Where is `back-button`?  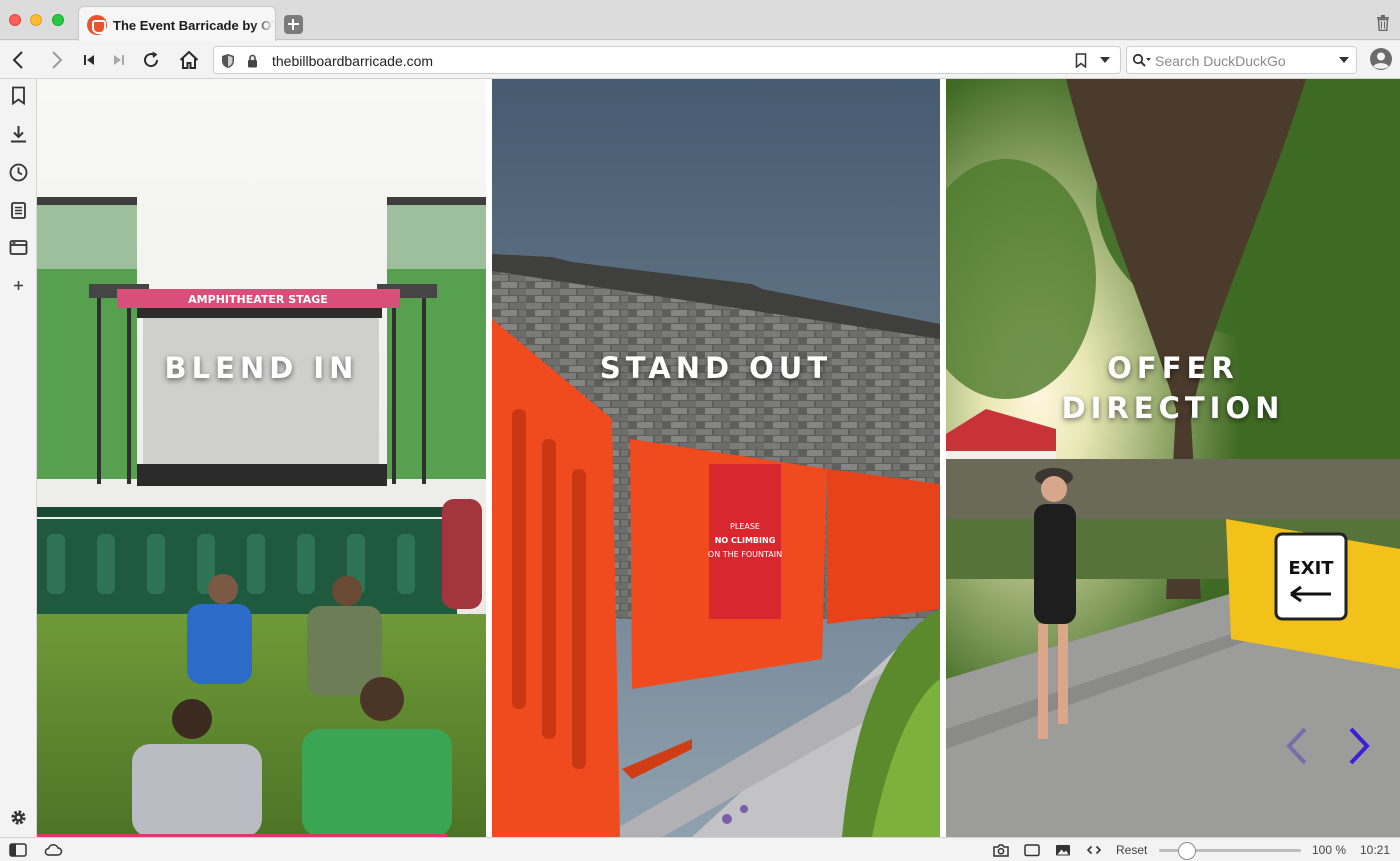 back-button is located at coordinates (19, 60).